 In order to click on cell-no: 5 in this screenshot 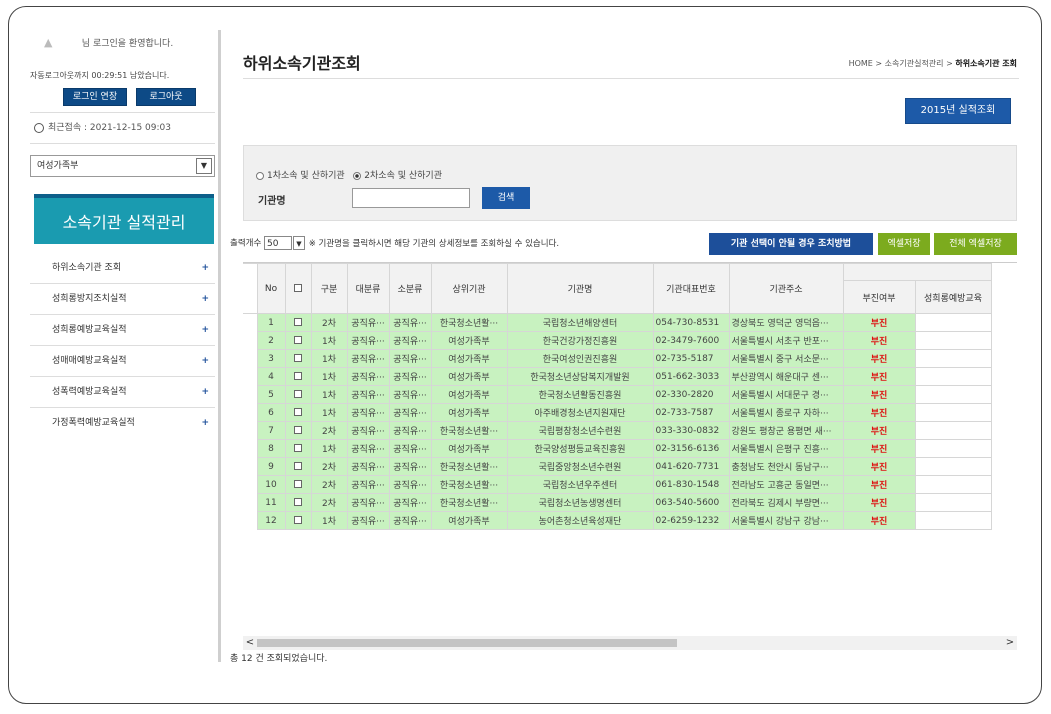, I will do `click(271, 394)`.